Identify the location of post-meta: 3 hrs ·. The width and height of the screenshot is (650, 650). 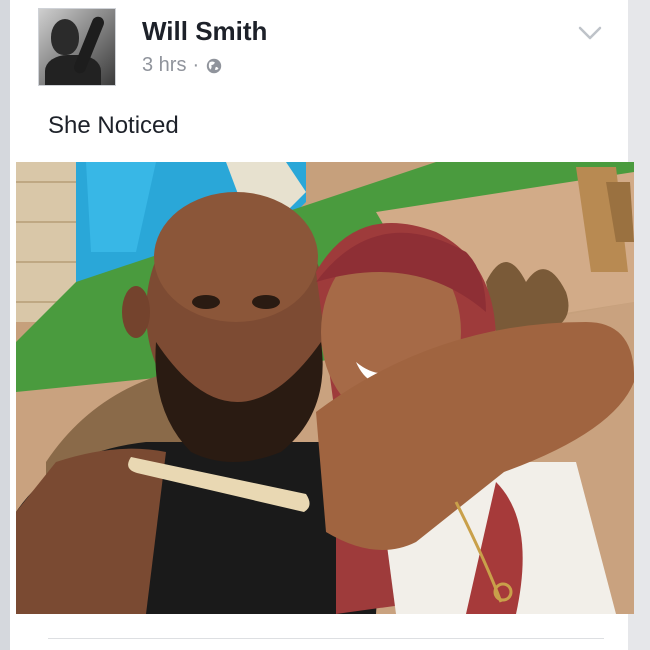
(182, 65).